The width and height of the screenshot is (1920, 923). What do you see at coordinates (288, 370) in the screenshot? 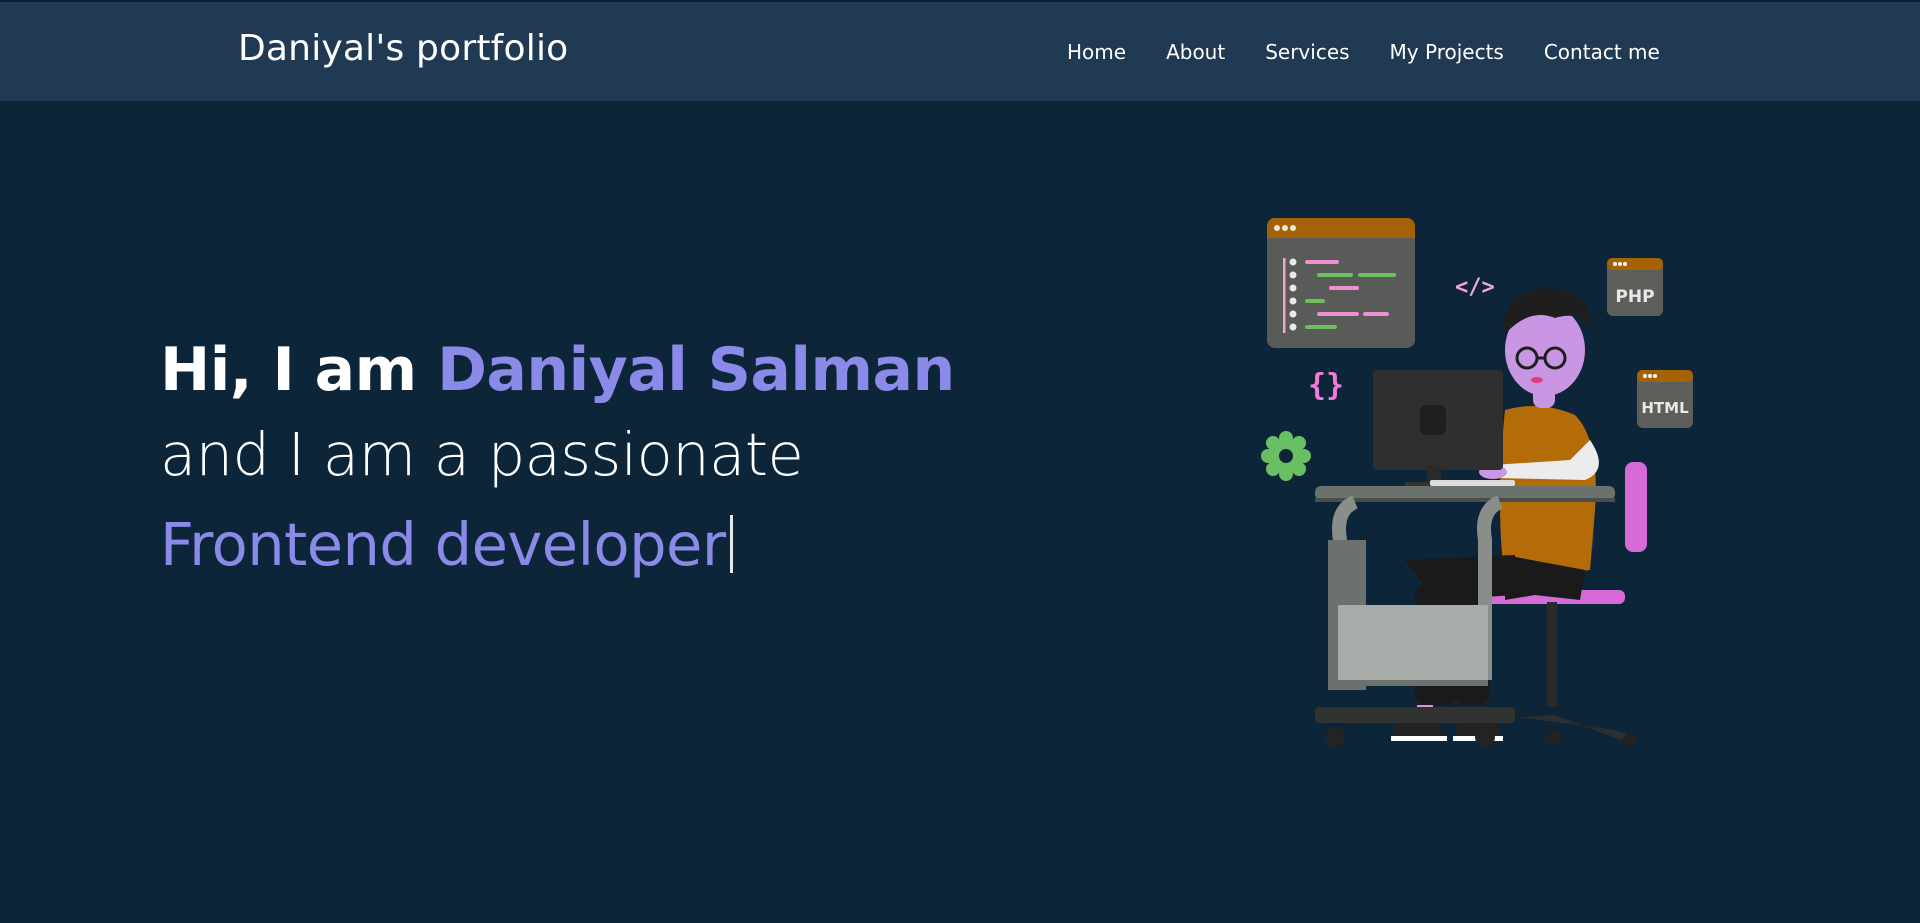
I see `hero-greeting: Hi, I am` at bounding box center [288, 370].